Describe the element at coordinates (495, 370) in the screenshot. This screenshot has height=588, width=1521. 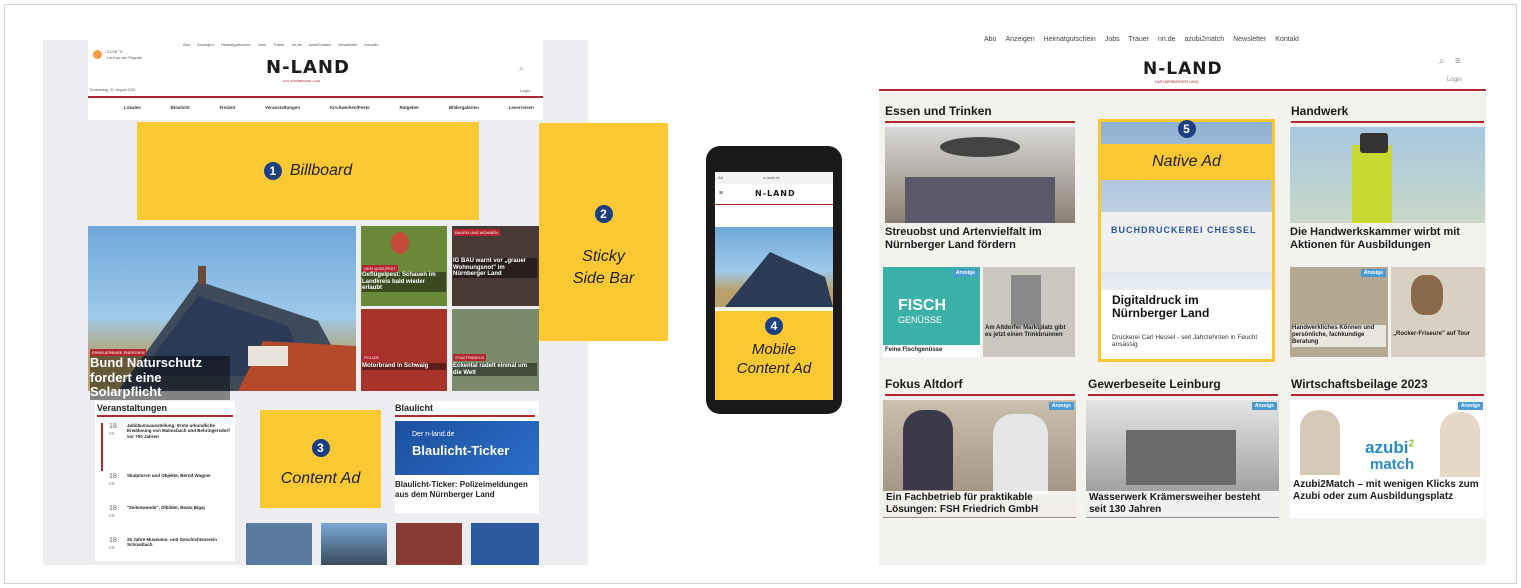
I see `article-headline: Eckental radelt einmal um die Welt` at that location.